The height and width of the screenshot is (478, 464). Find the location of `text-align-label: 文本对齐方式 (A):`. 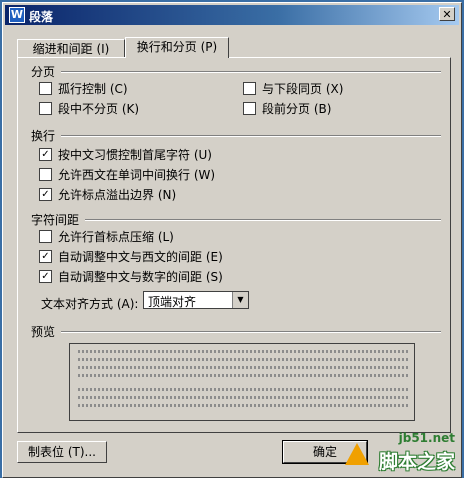

text-align-label: 文本对齐方式 (A): is located at coordinates (90, 304).